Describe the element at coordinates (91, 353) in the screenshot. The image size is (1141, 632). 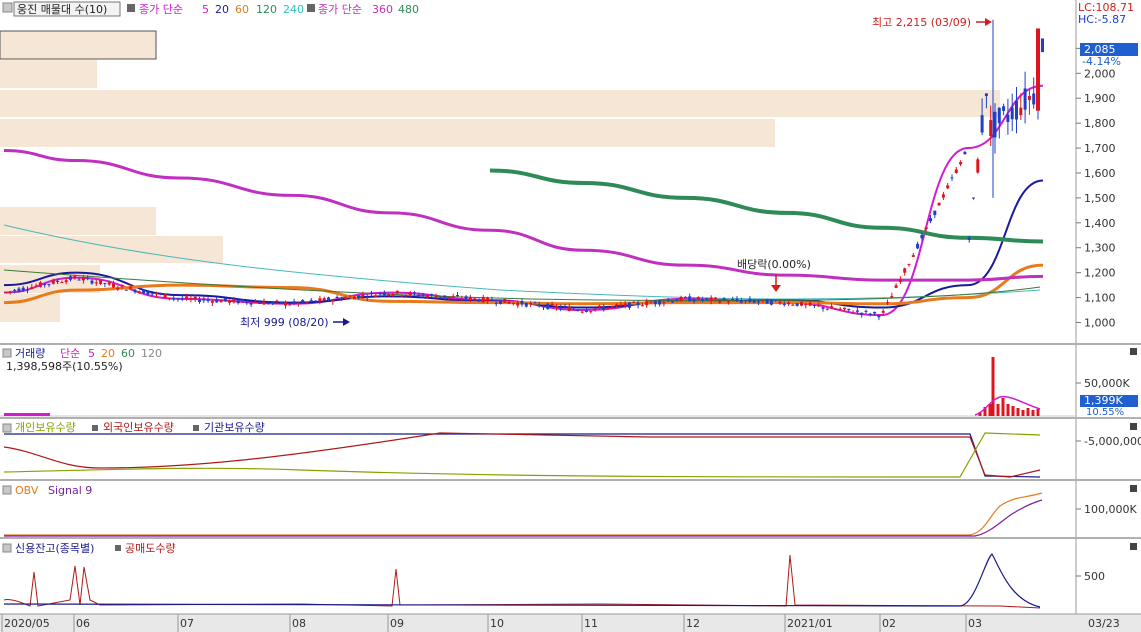
I see `volume-ma-5: 5` at that location.